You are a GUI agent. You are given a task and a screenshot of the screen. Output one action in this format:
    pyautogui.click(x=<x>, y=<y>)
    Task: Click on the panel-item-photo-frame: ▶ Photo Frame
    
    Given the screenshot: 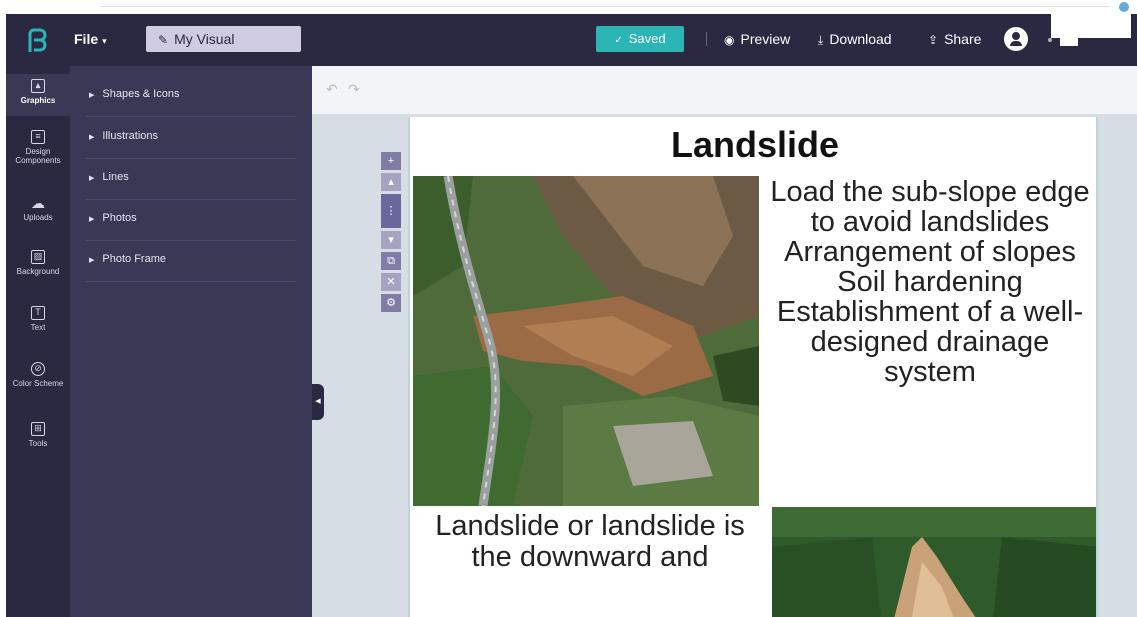 What is the action you would take?
    pyautogui.click(x=191, y=261)
    